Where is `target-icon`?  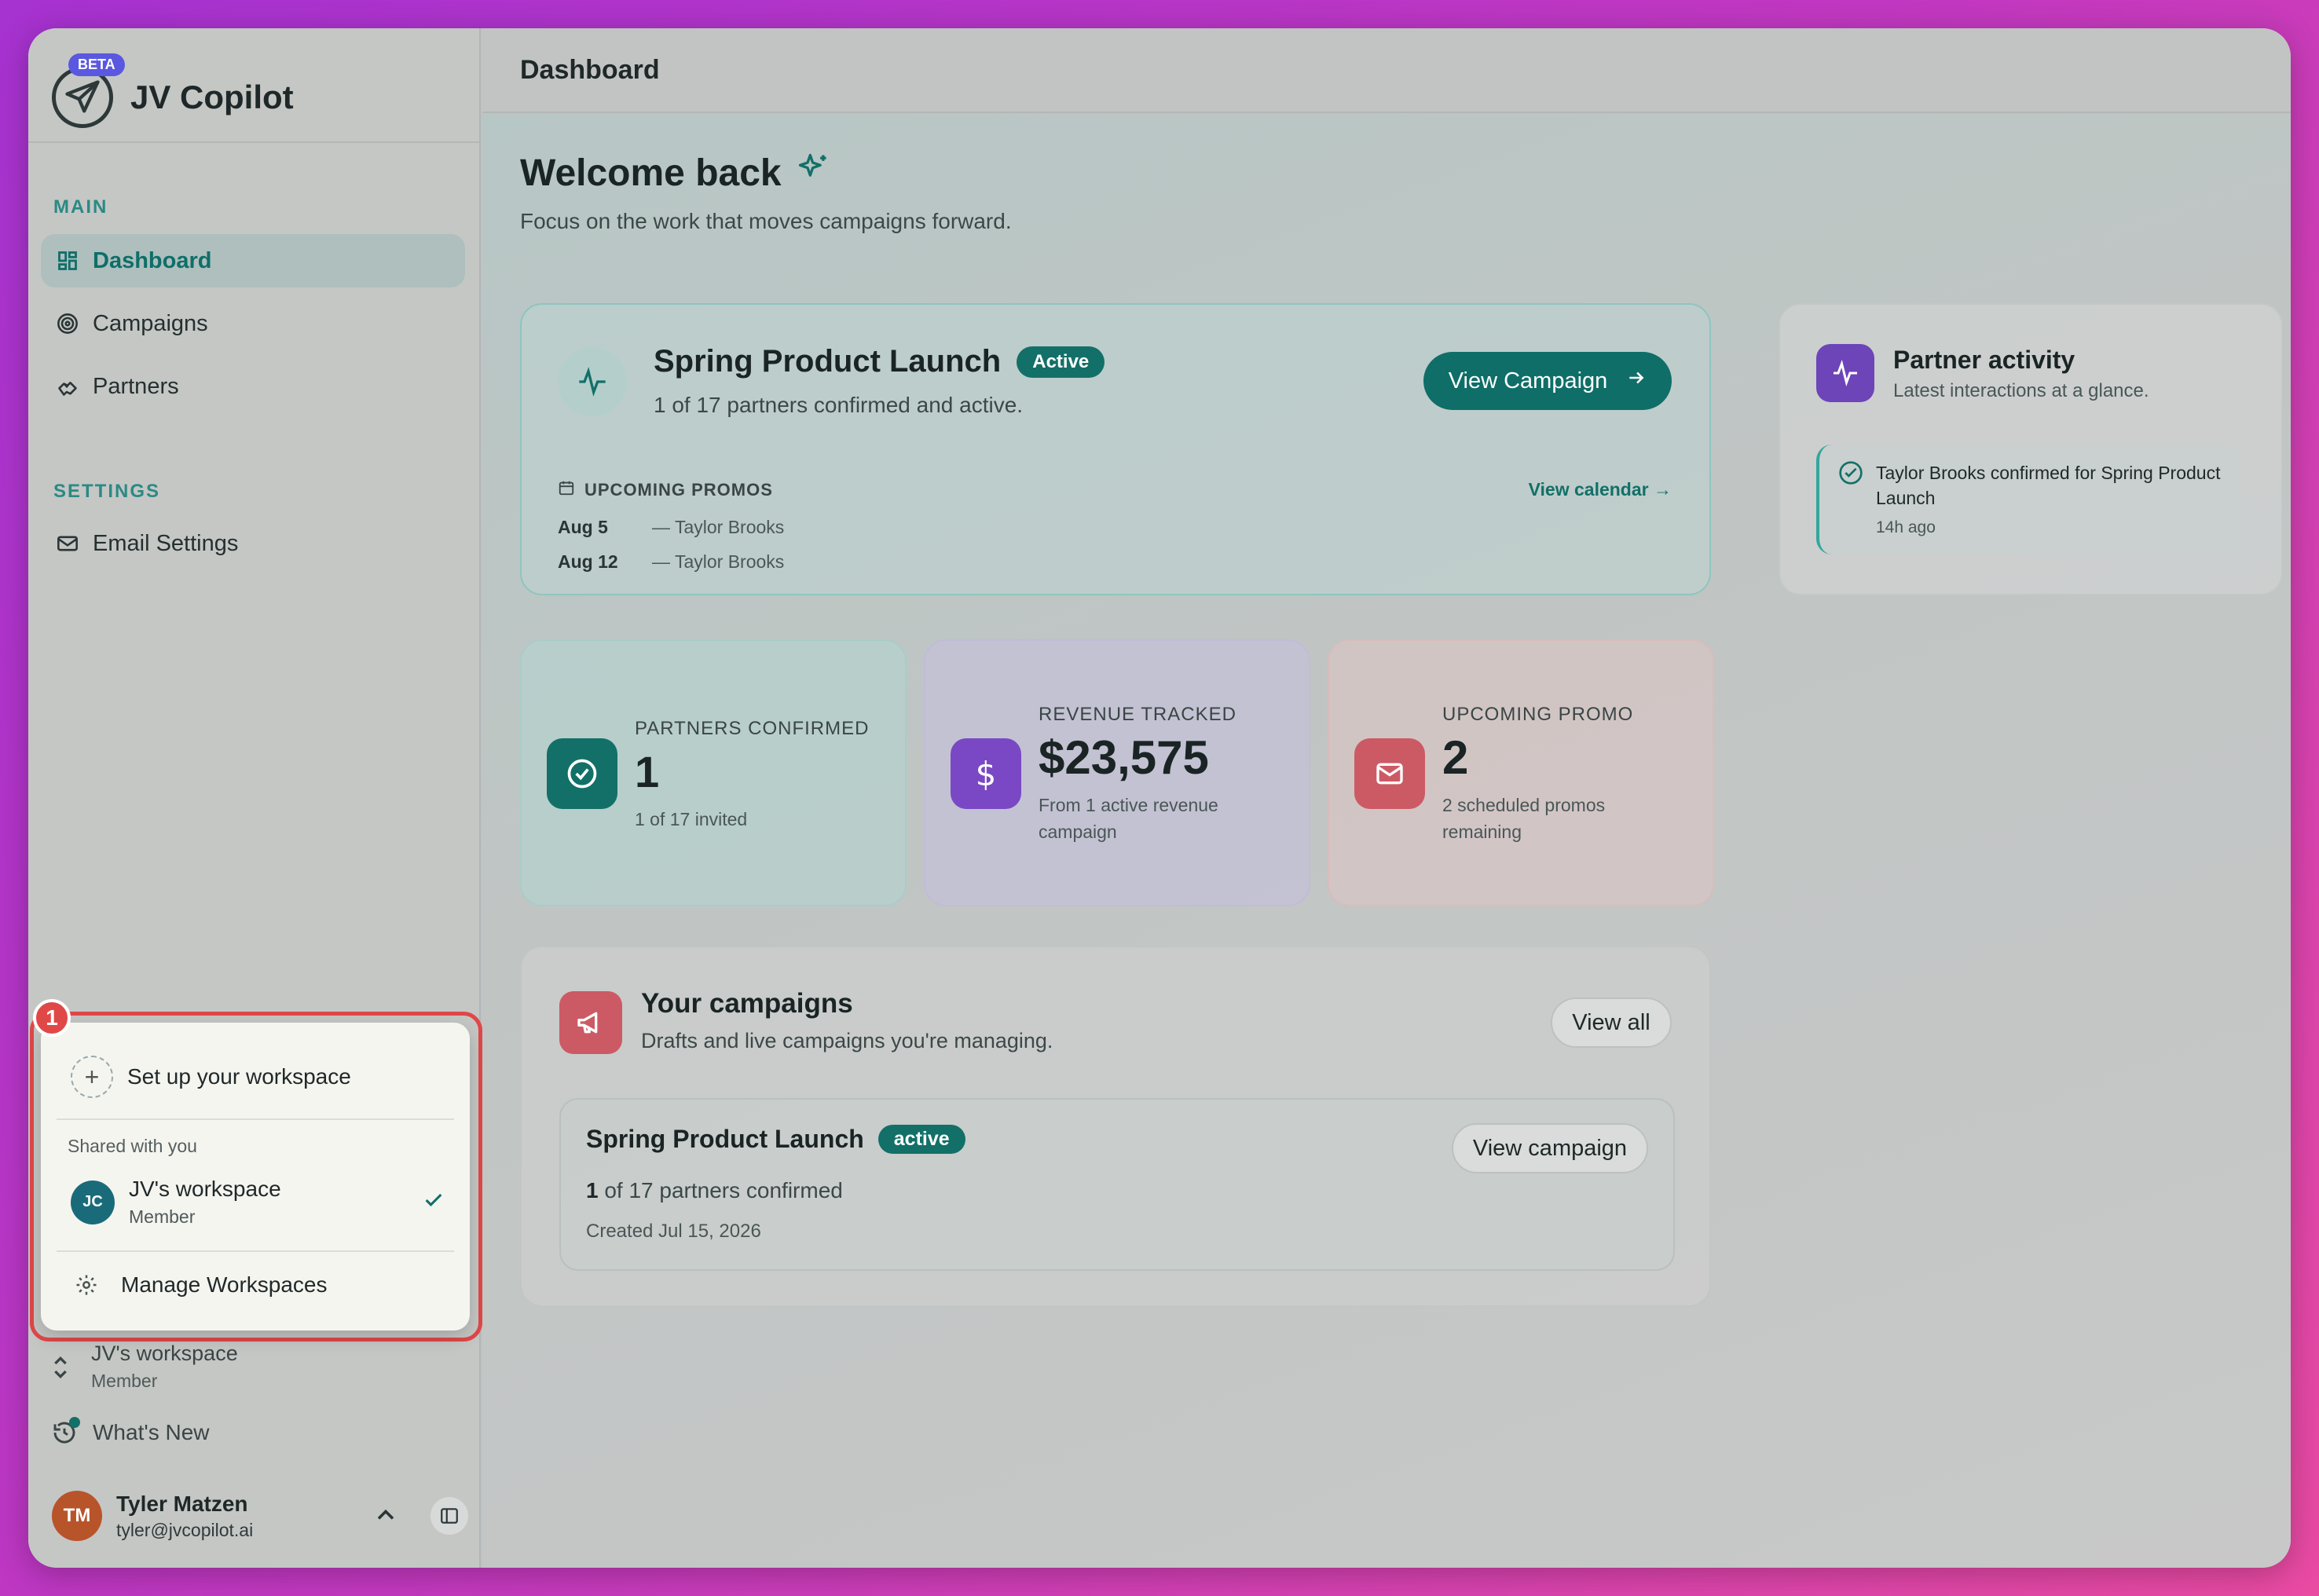 target-icon is located at coordinates (67, 323).